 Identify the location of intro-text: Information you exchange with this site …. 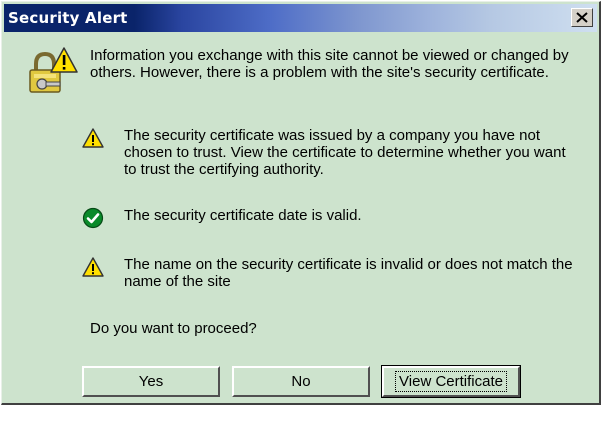
(329, 64).